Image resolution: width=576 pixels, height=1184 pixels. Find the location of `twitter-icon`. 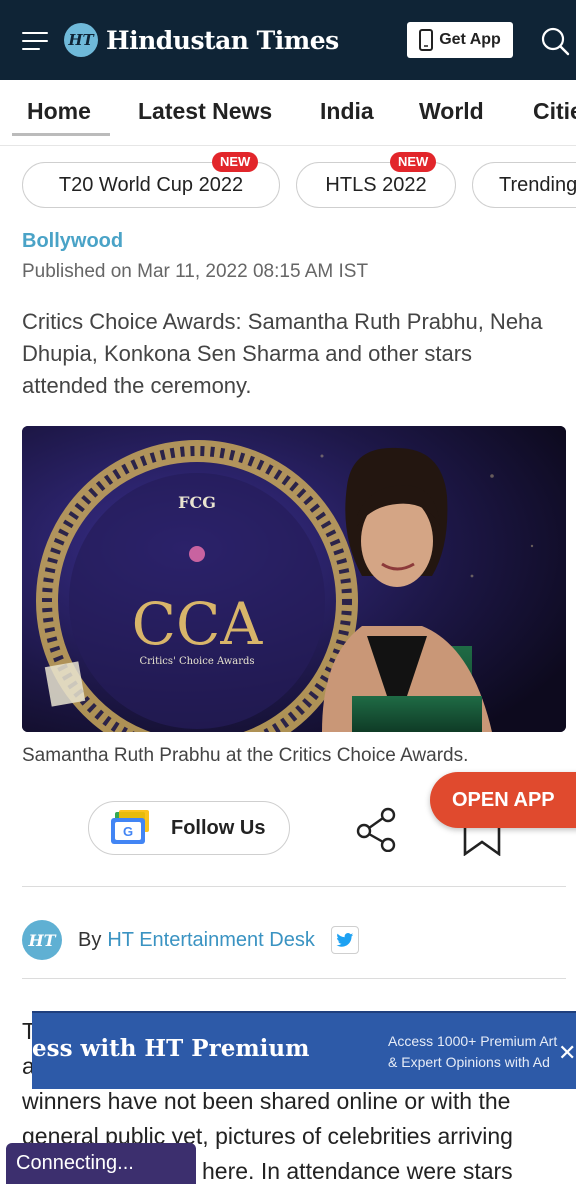

twitter-icon is located at coordinates (345, 939).